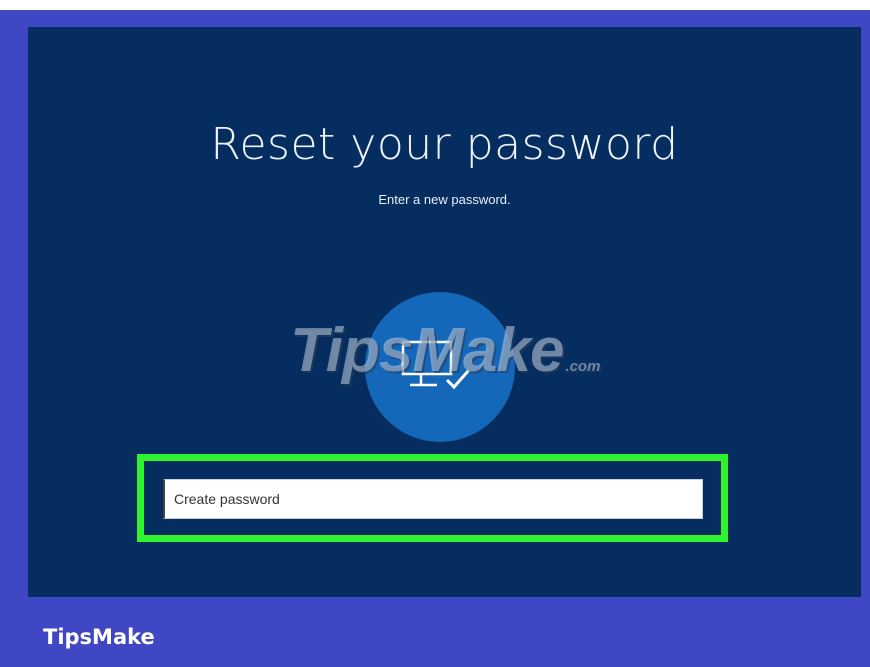 The image size is (870, 667). I want to click on brand-logo: TipsMake, so click(99, 637).